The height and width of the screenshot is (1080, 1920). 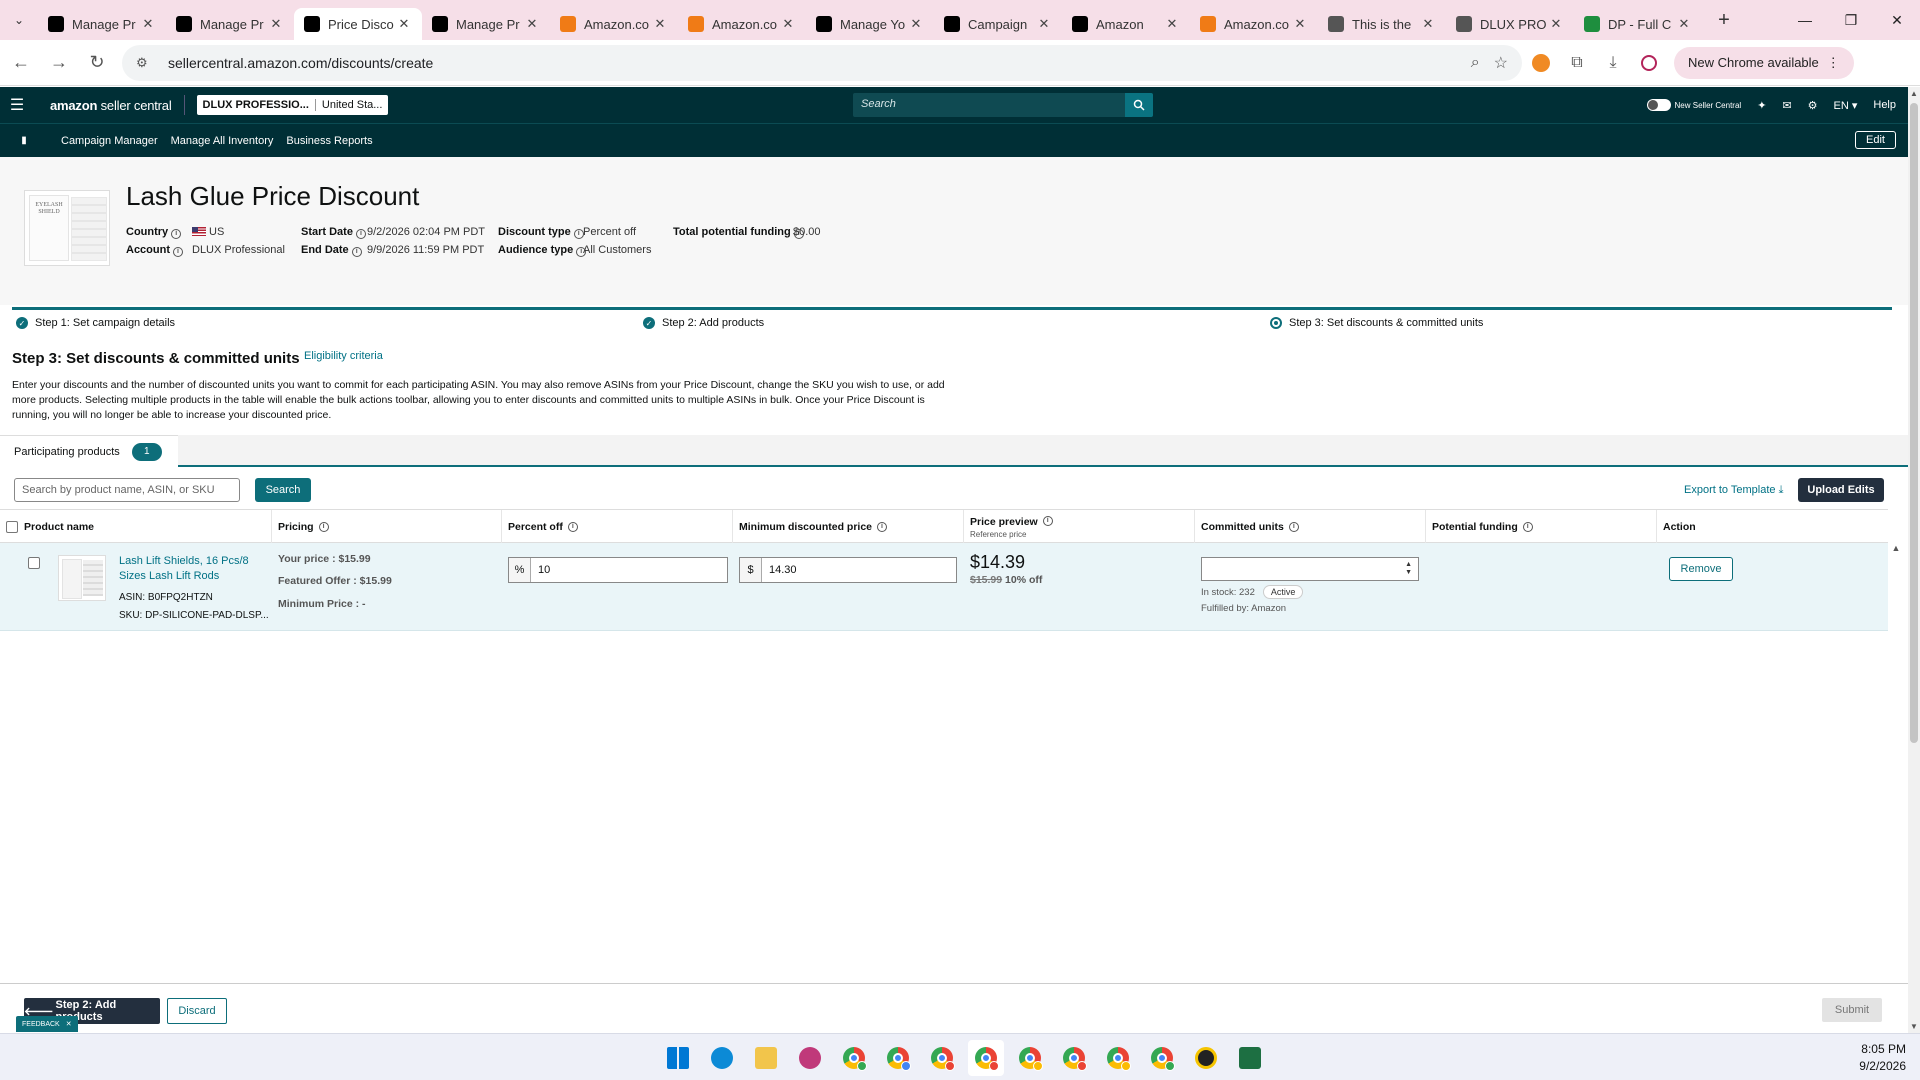 I want to click on hamburger-menu-icon: ☰, so click(x=17, y=105).